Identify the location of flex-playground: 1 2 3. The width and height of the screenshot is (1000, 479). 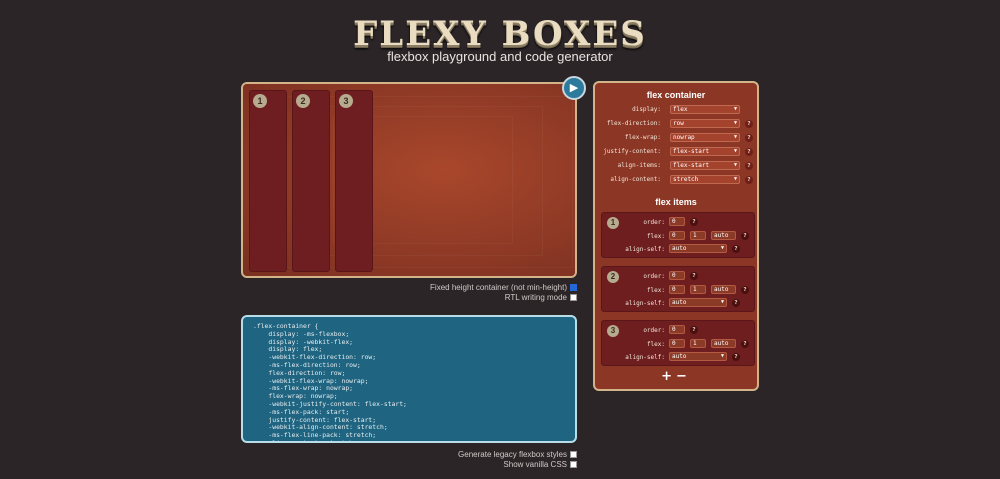
(409, 180).